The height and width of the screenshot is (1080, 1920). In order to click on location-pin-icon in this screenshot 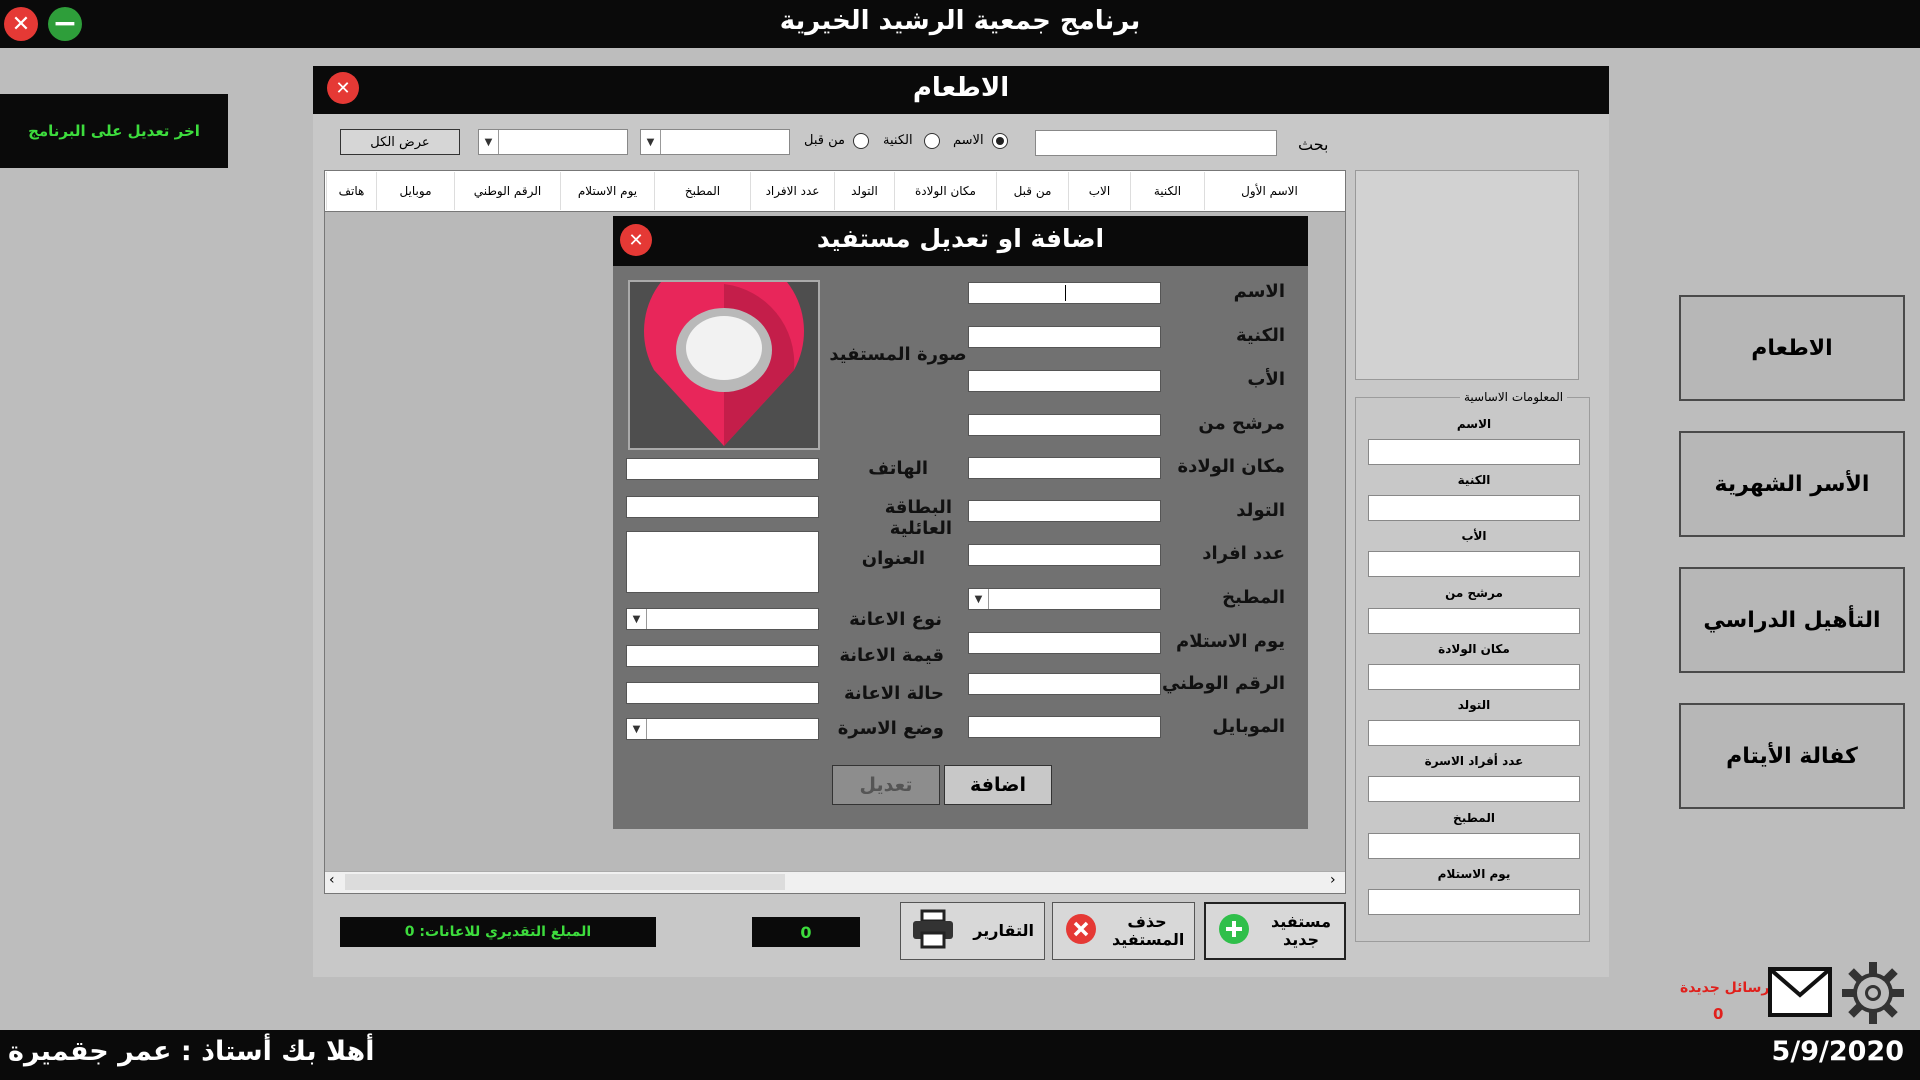, I will do `click(724, 348)`.